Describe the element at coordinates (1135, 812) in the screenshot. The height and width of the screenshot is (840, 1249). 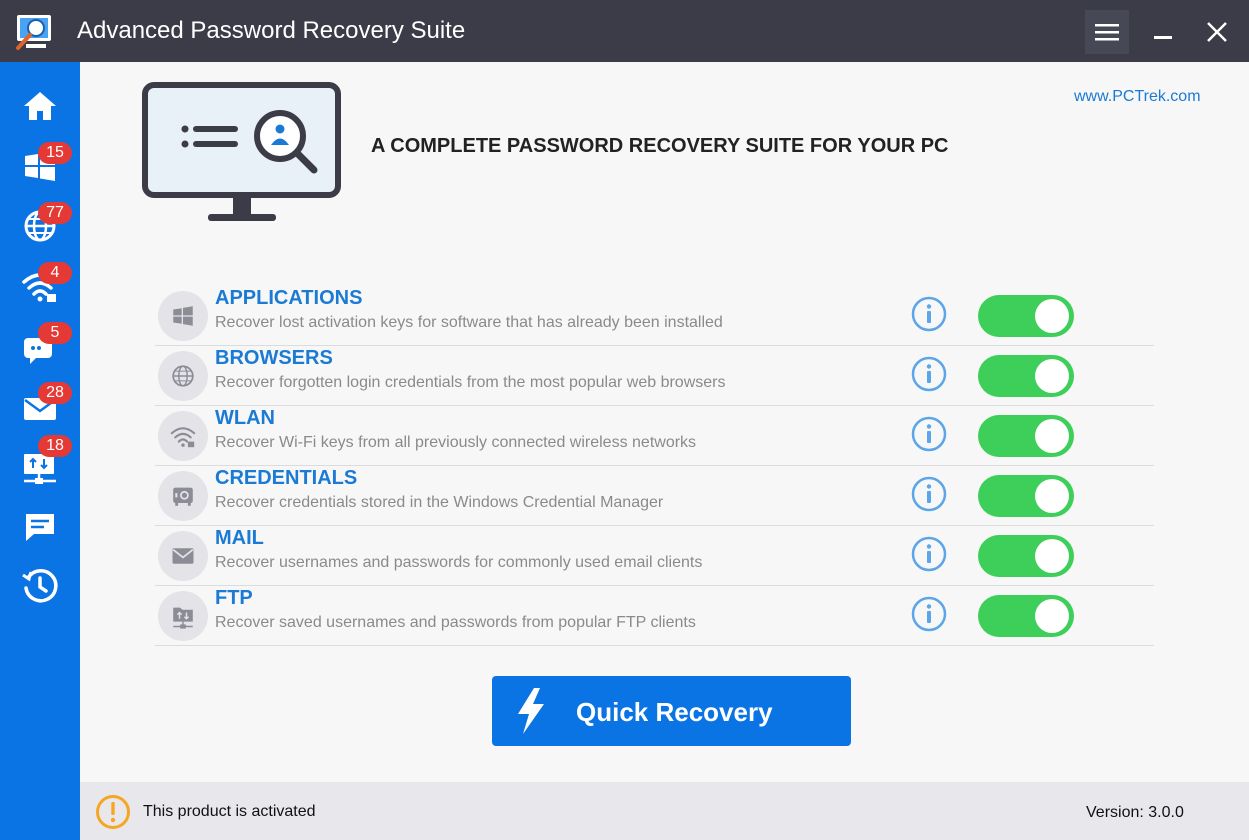
I see `version-label: Version: 3.0.0` at that location.